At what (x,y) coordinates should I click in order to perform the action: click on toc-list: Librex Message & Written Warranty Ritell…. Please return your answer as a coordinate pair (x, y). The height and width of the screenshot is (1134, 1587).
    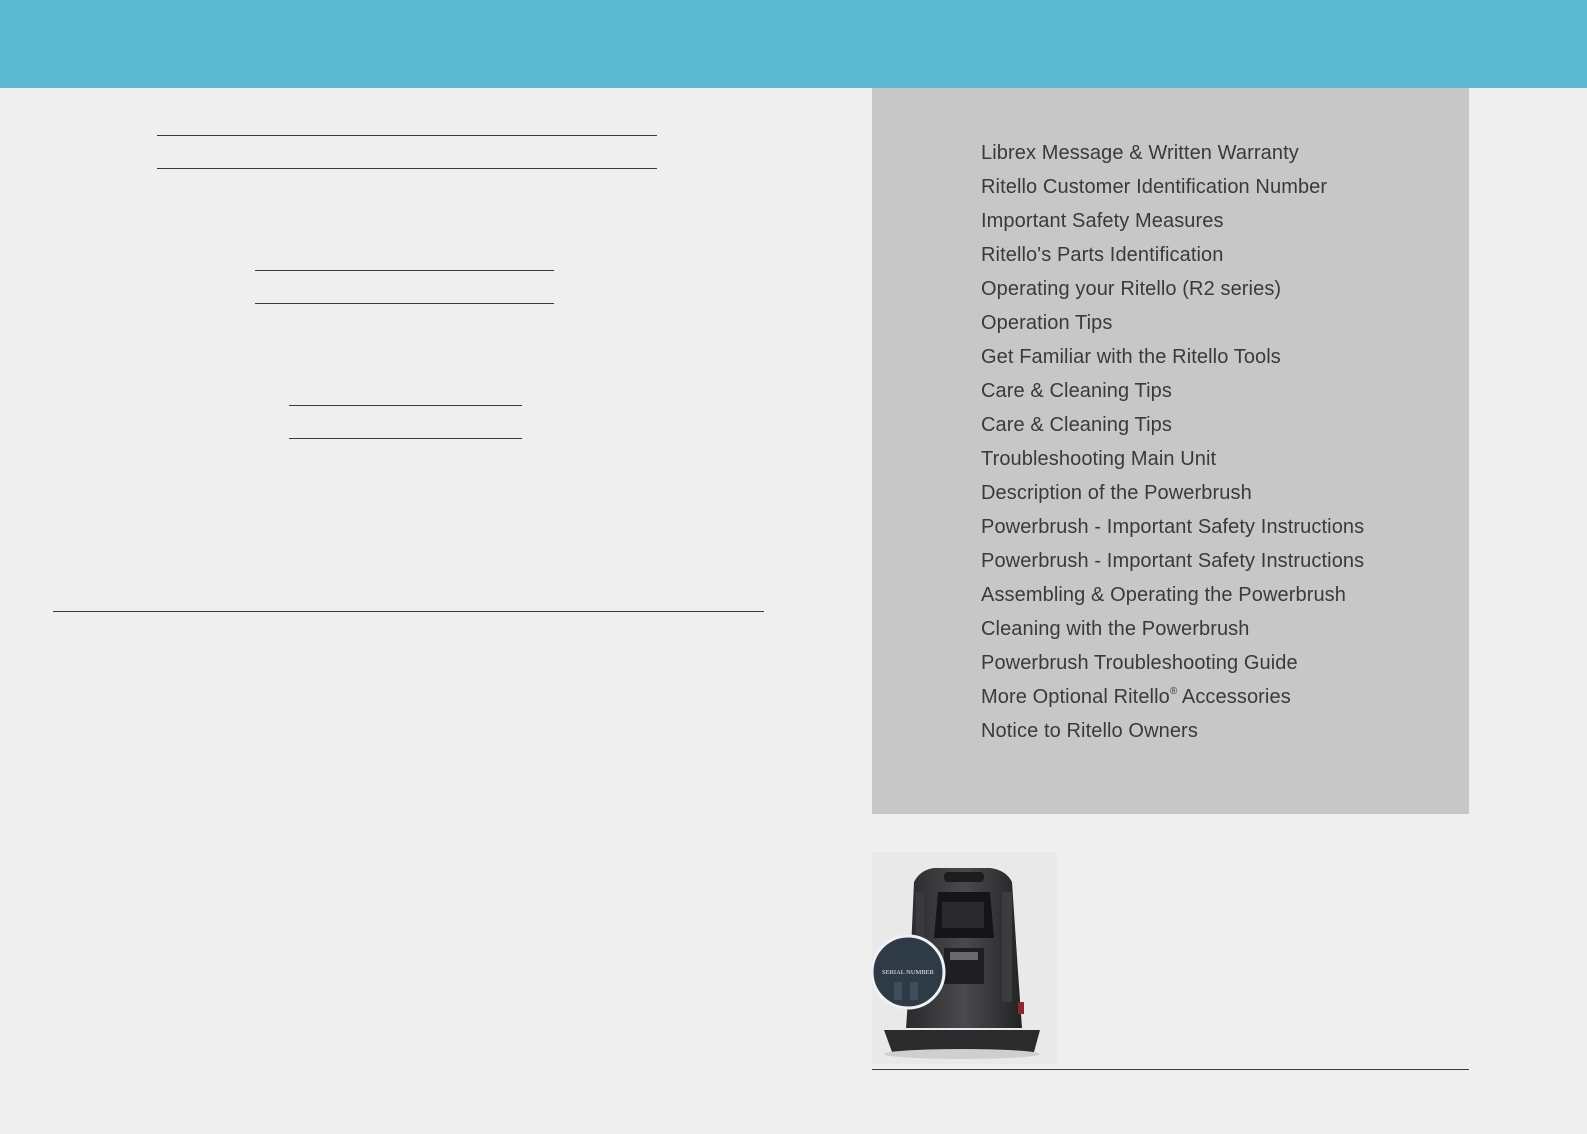
    Looking at the image, I should click on (1172, 442).